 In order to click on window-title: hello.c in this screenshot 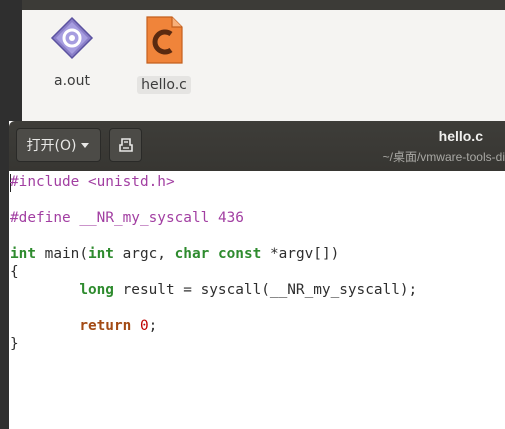, I will do `click(460, 136)`.